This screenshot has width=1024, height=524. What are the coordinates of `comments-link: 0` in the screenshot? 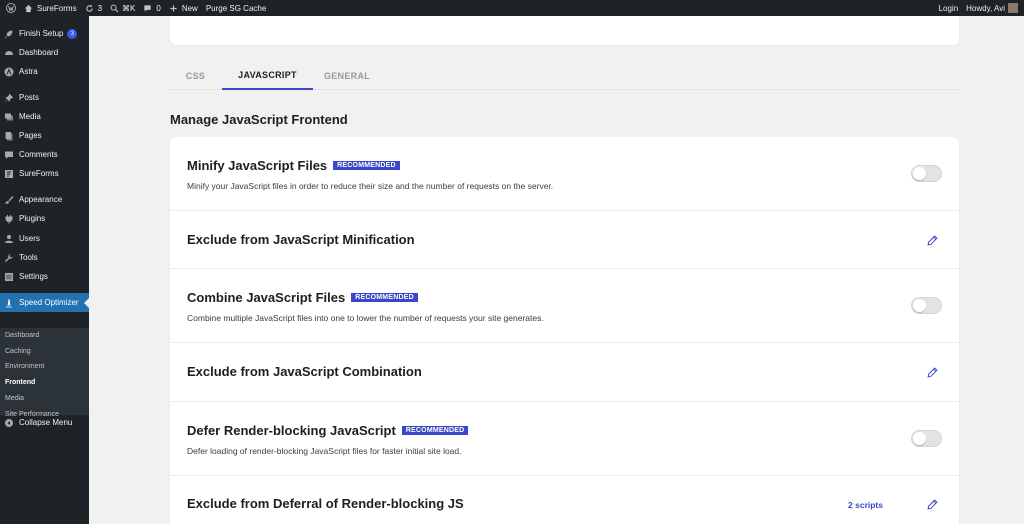 It's located at (151, 8).